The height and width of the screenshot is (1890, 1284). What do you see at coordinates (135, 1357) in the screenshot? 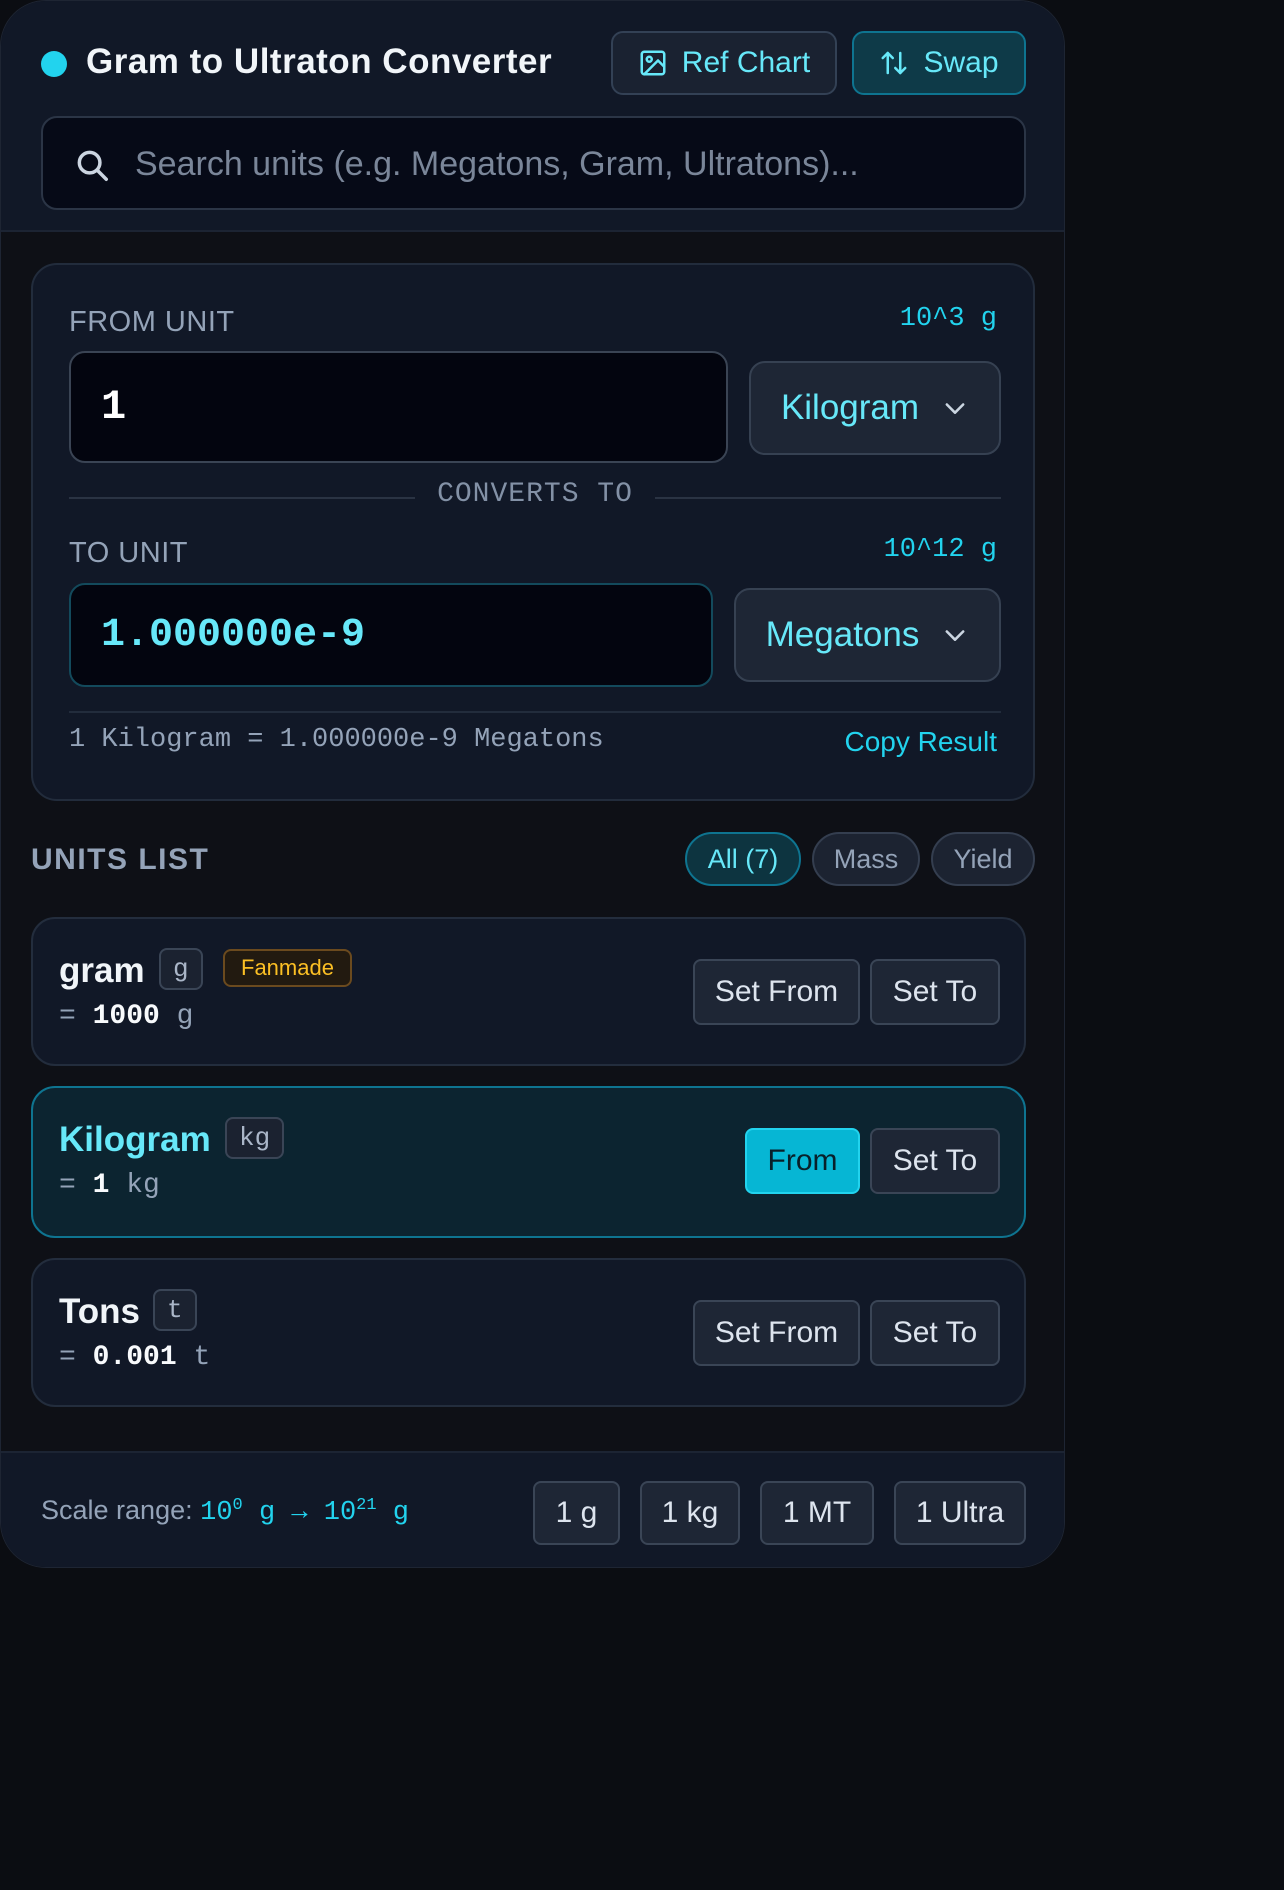
I see `unit-equivalence: = 0.001 t` at bounding box center [135, 1357].